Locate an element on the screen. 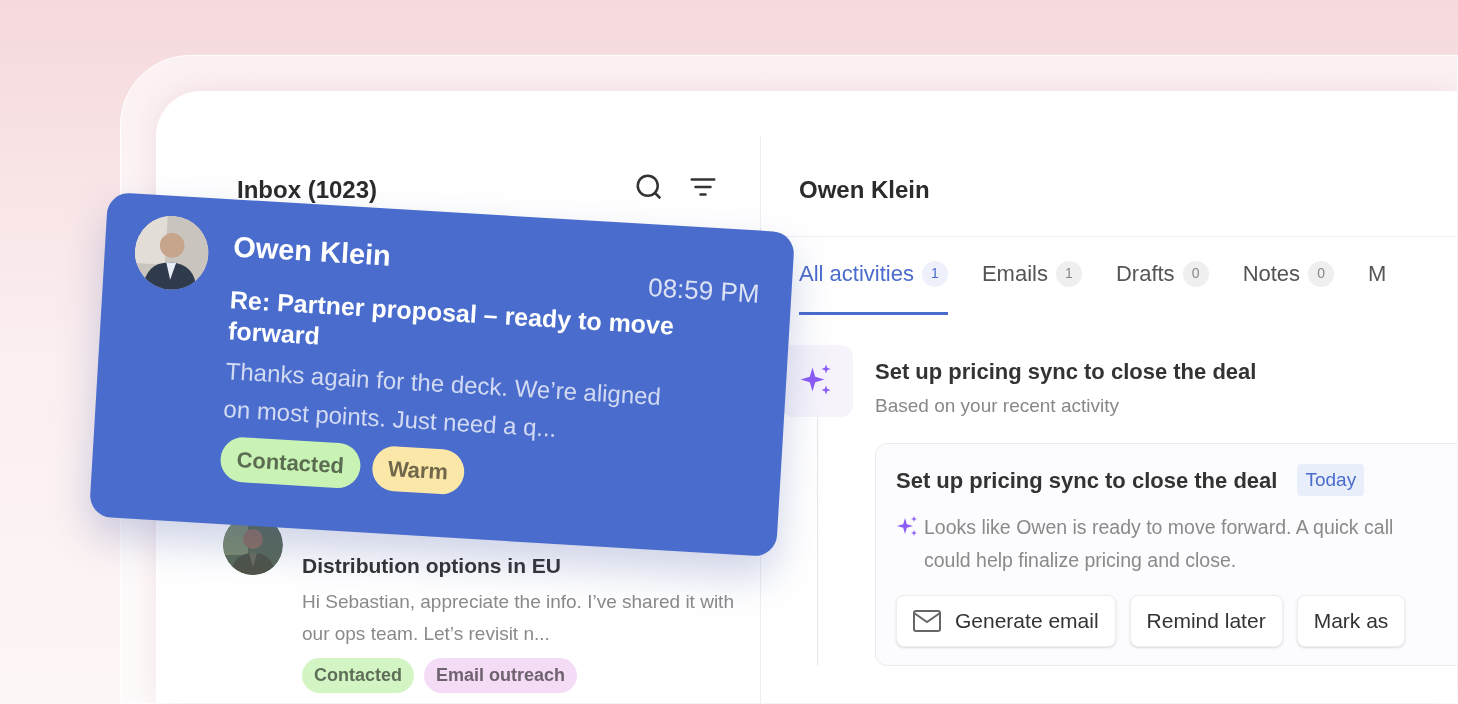  activity-tab: Emails 1 is located at coordinates (1031, 286).